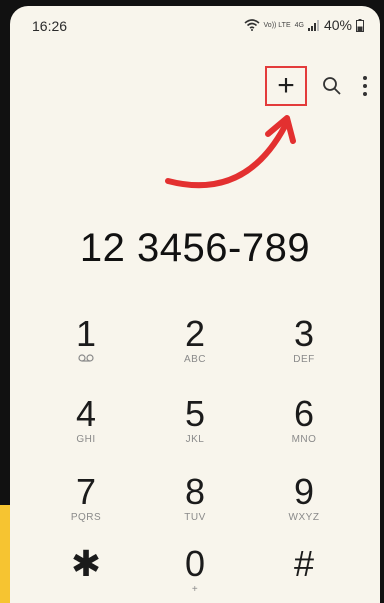 The height and width of the screenshot is (603, 384). I want to click on key-hash: #, so click(304, 574).